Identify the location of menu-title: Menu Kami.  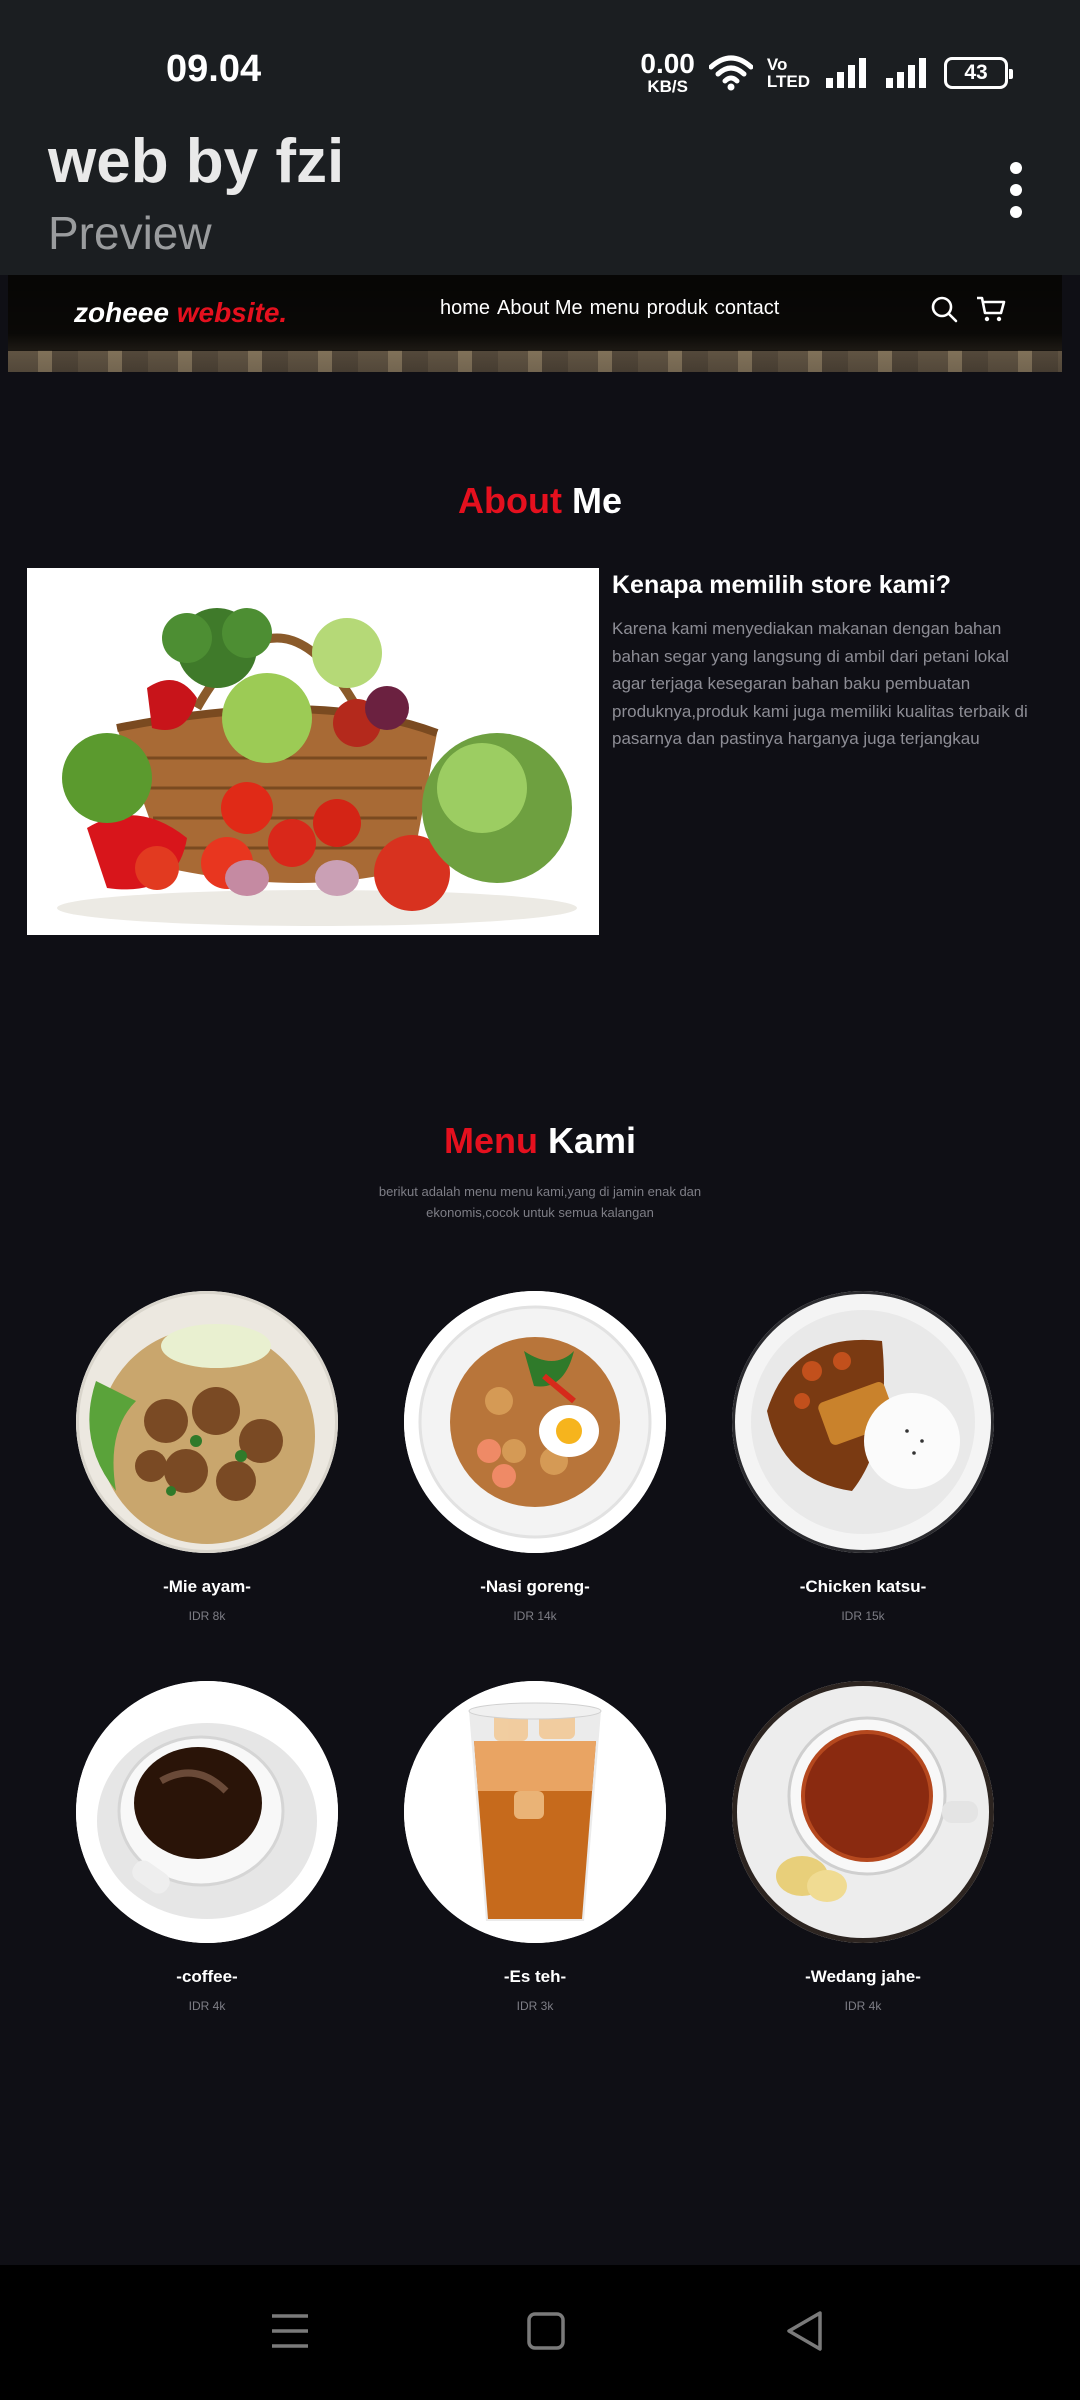
(540, 1140).